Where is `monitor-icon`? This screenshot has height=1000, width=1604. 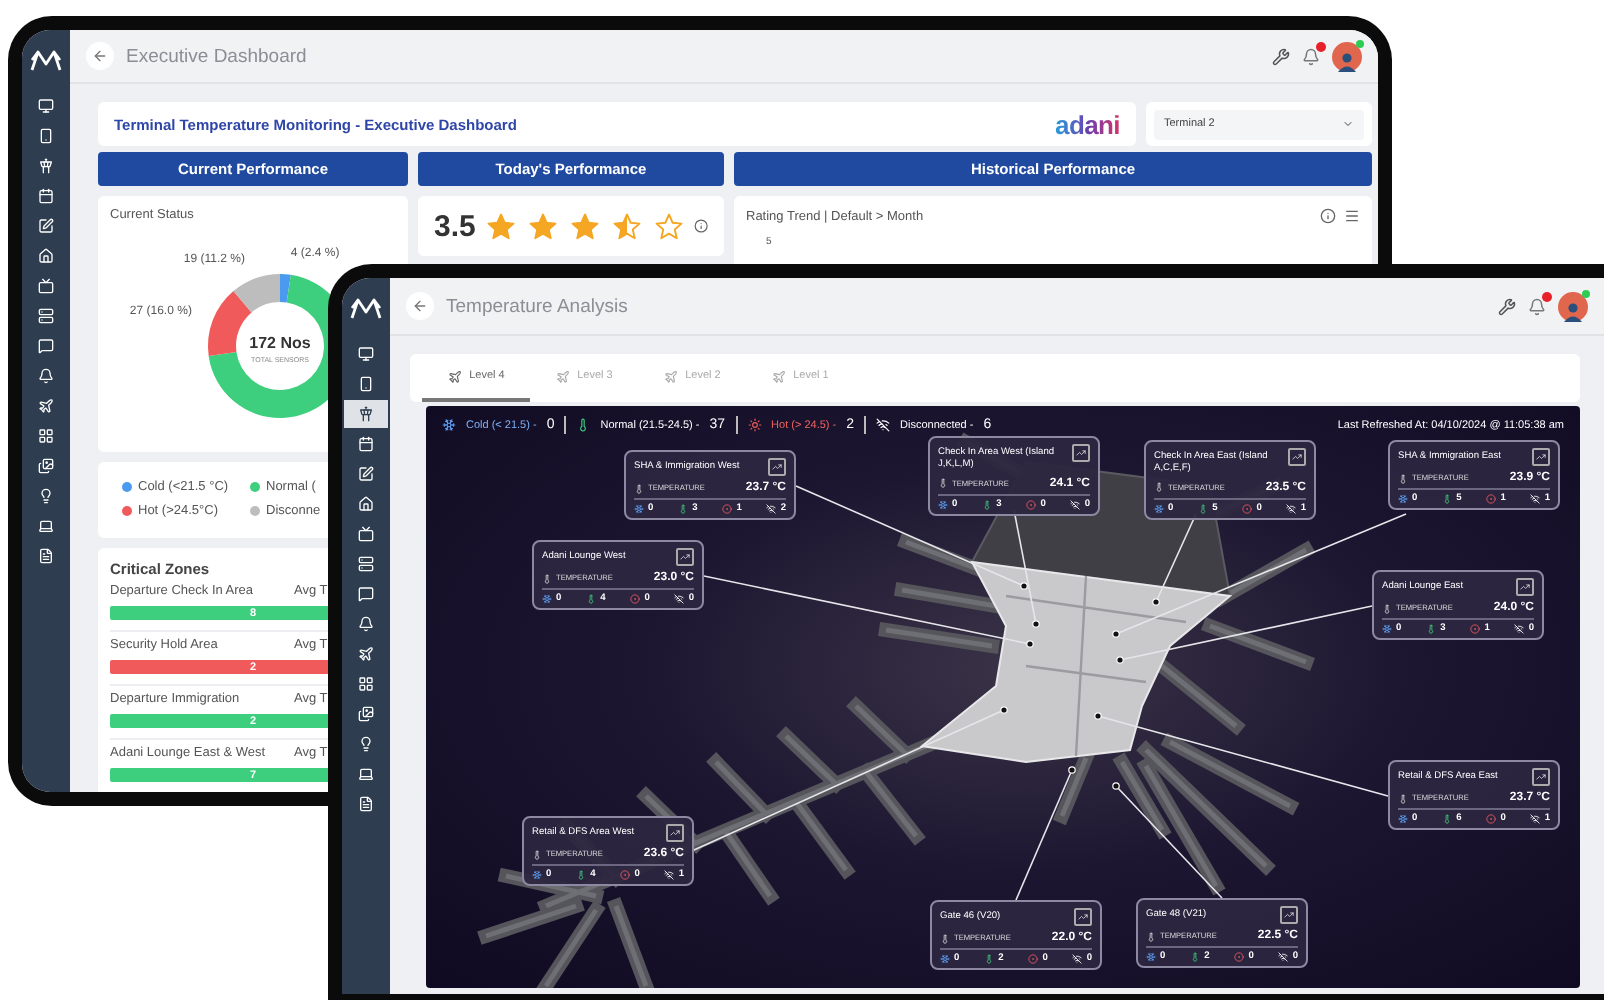 monitor-icon is located at coordinates (366, 354).